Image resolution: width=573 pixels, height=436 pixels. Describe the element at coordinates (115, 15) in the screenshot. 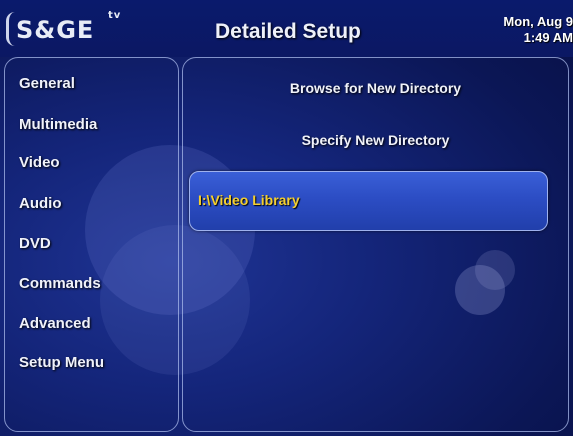

I see `logo-tv-mark: tv` at that location.